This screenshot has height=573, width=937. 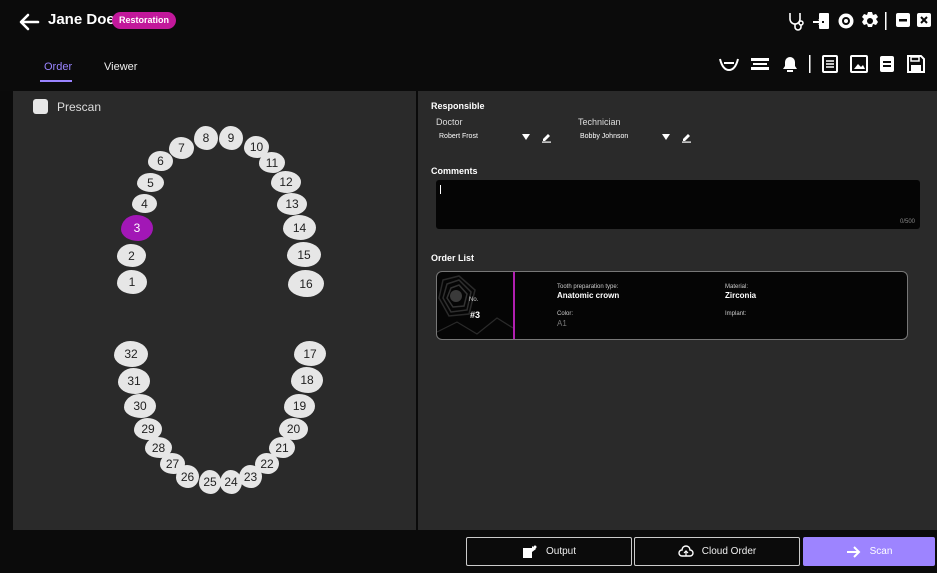 What do you see at coordinates (821, 21) in the screenshot?
I see `export-icon` at bounding box center [821, 21].